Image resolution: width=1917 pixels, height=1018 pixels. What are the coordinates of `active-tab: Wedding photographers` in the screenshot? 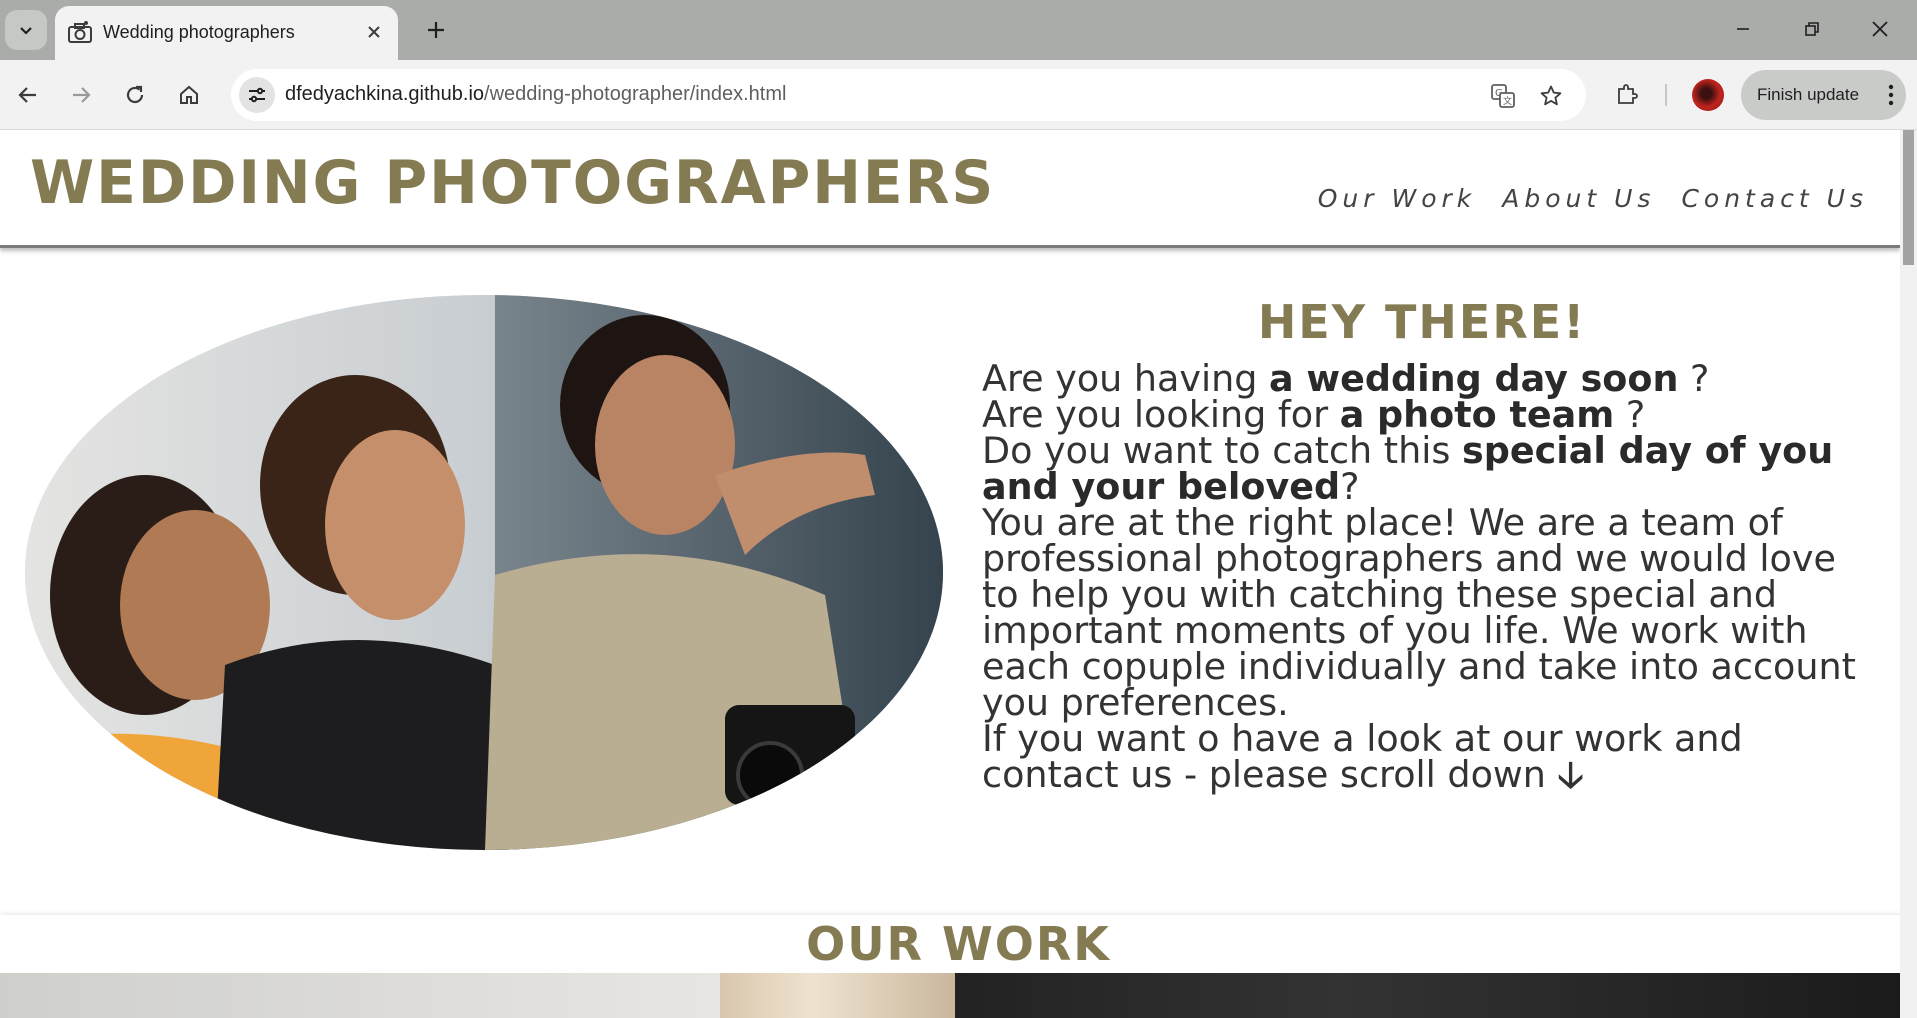 It's located at (226, 33).